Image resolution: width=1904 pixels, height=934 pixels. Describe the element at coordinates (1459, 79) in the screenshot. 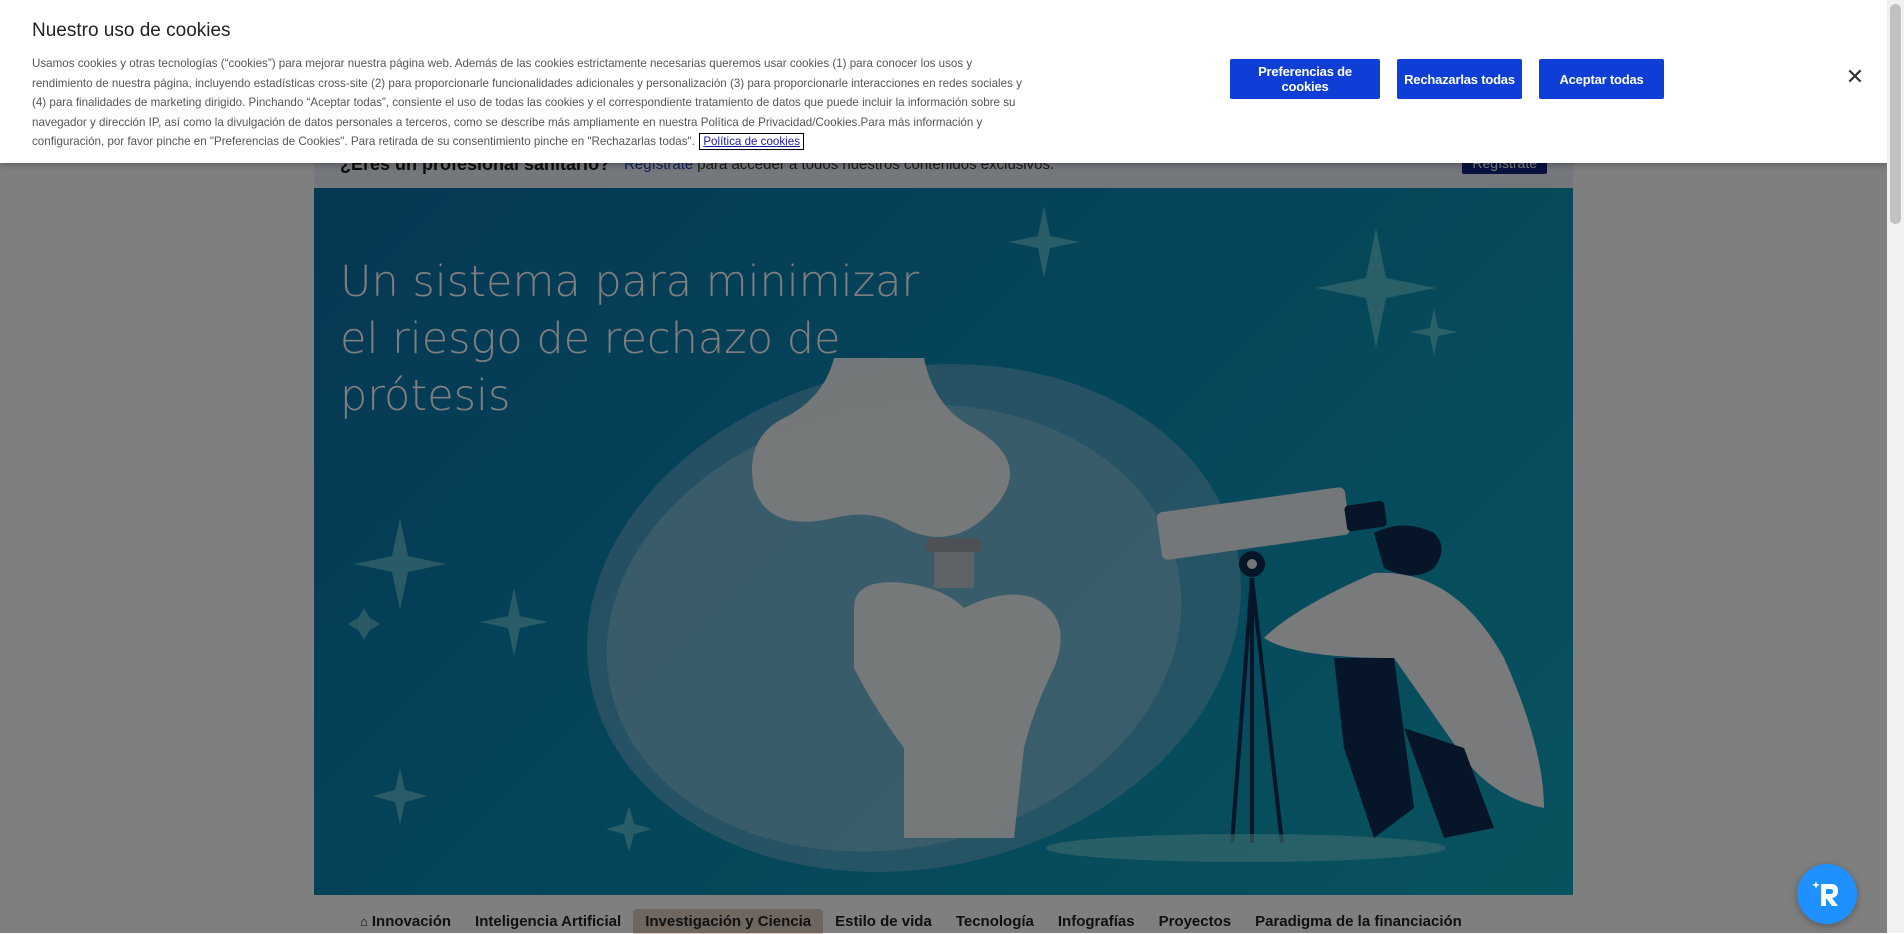

I see `reject-all-button: Rechazarlas todas` at that location.